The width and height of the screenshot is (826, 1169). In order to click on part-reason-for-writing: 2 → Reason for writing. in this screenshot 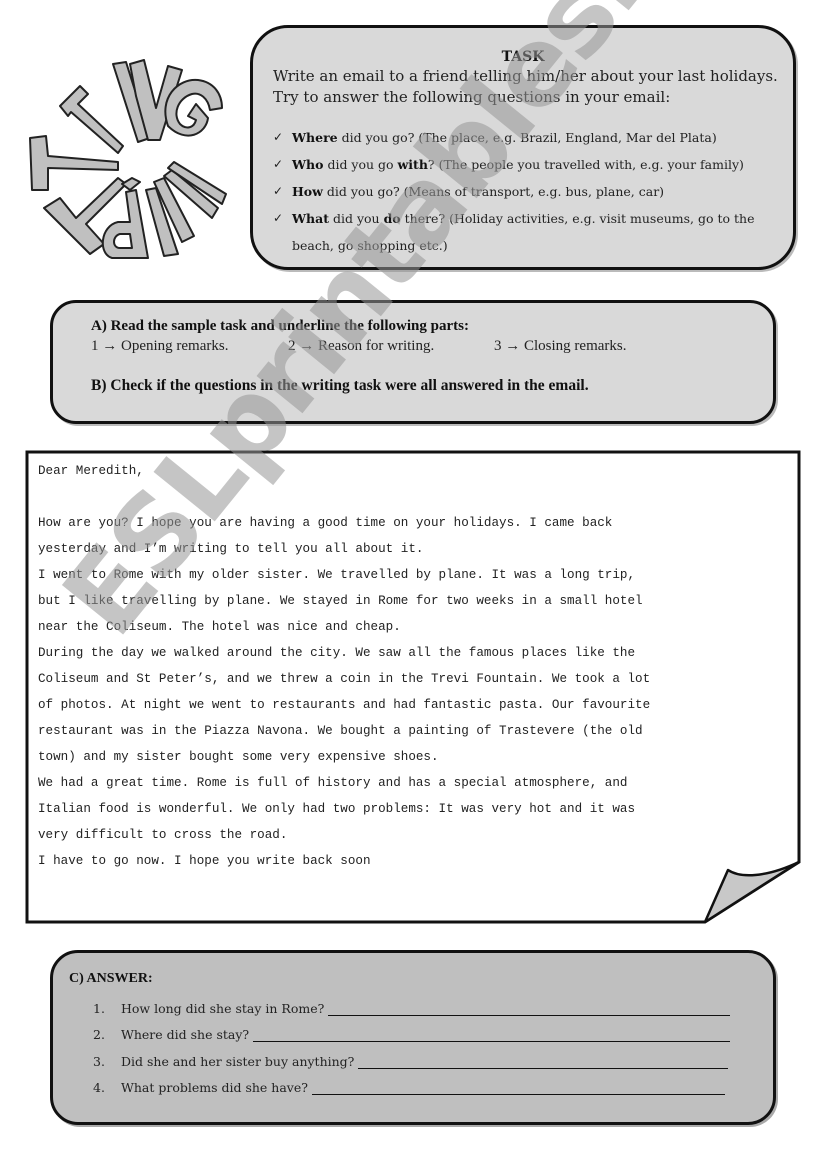, I will do `click(361, 346)`.